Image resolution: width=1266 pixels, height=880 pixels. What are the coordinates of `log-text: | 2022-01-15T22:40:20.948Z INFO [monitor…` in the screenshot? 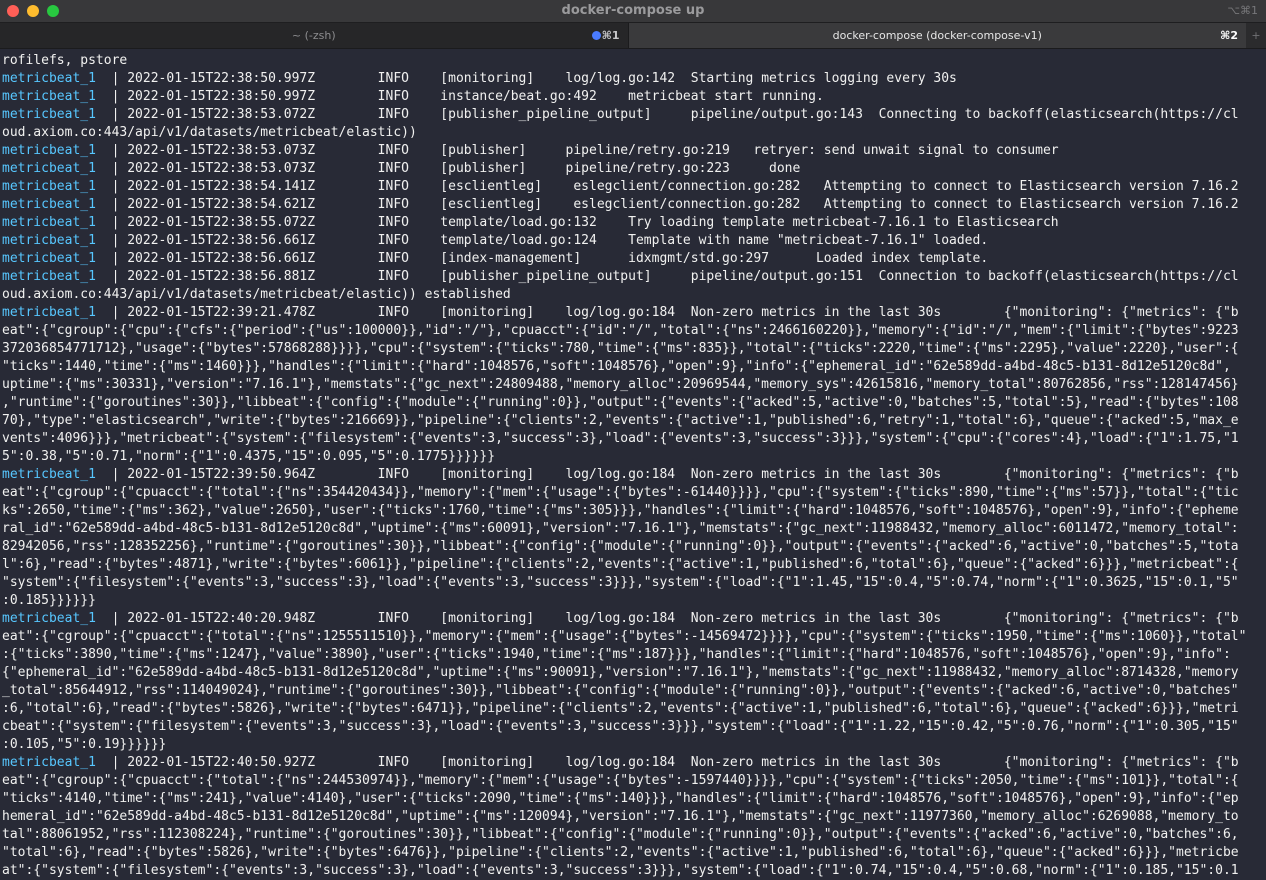 It's located at (667, 618).